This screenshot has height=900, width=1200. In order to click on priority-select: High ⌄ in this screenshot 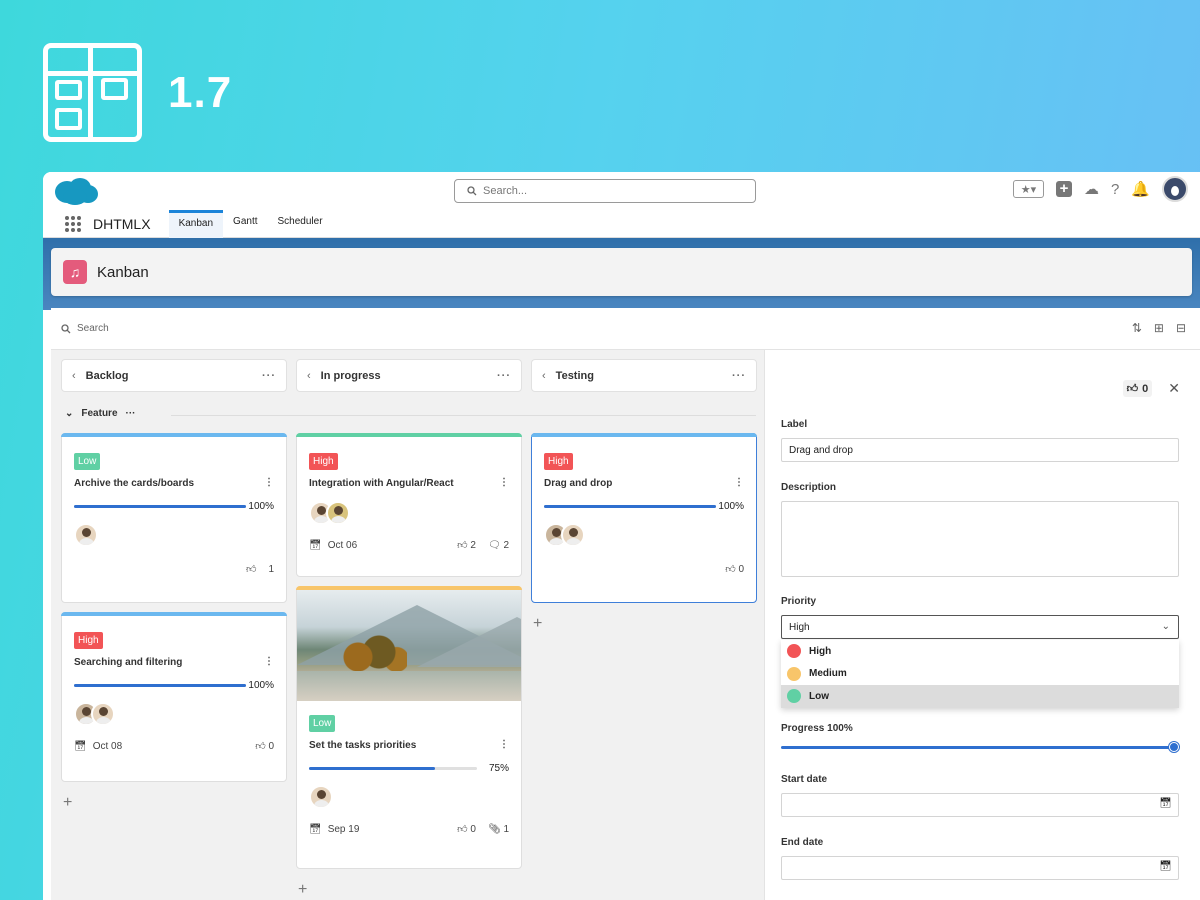, I will do `click(980, 627)`.